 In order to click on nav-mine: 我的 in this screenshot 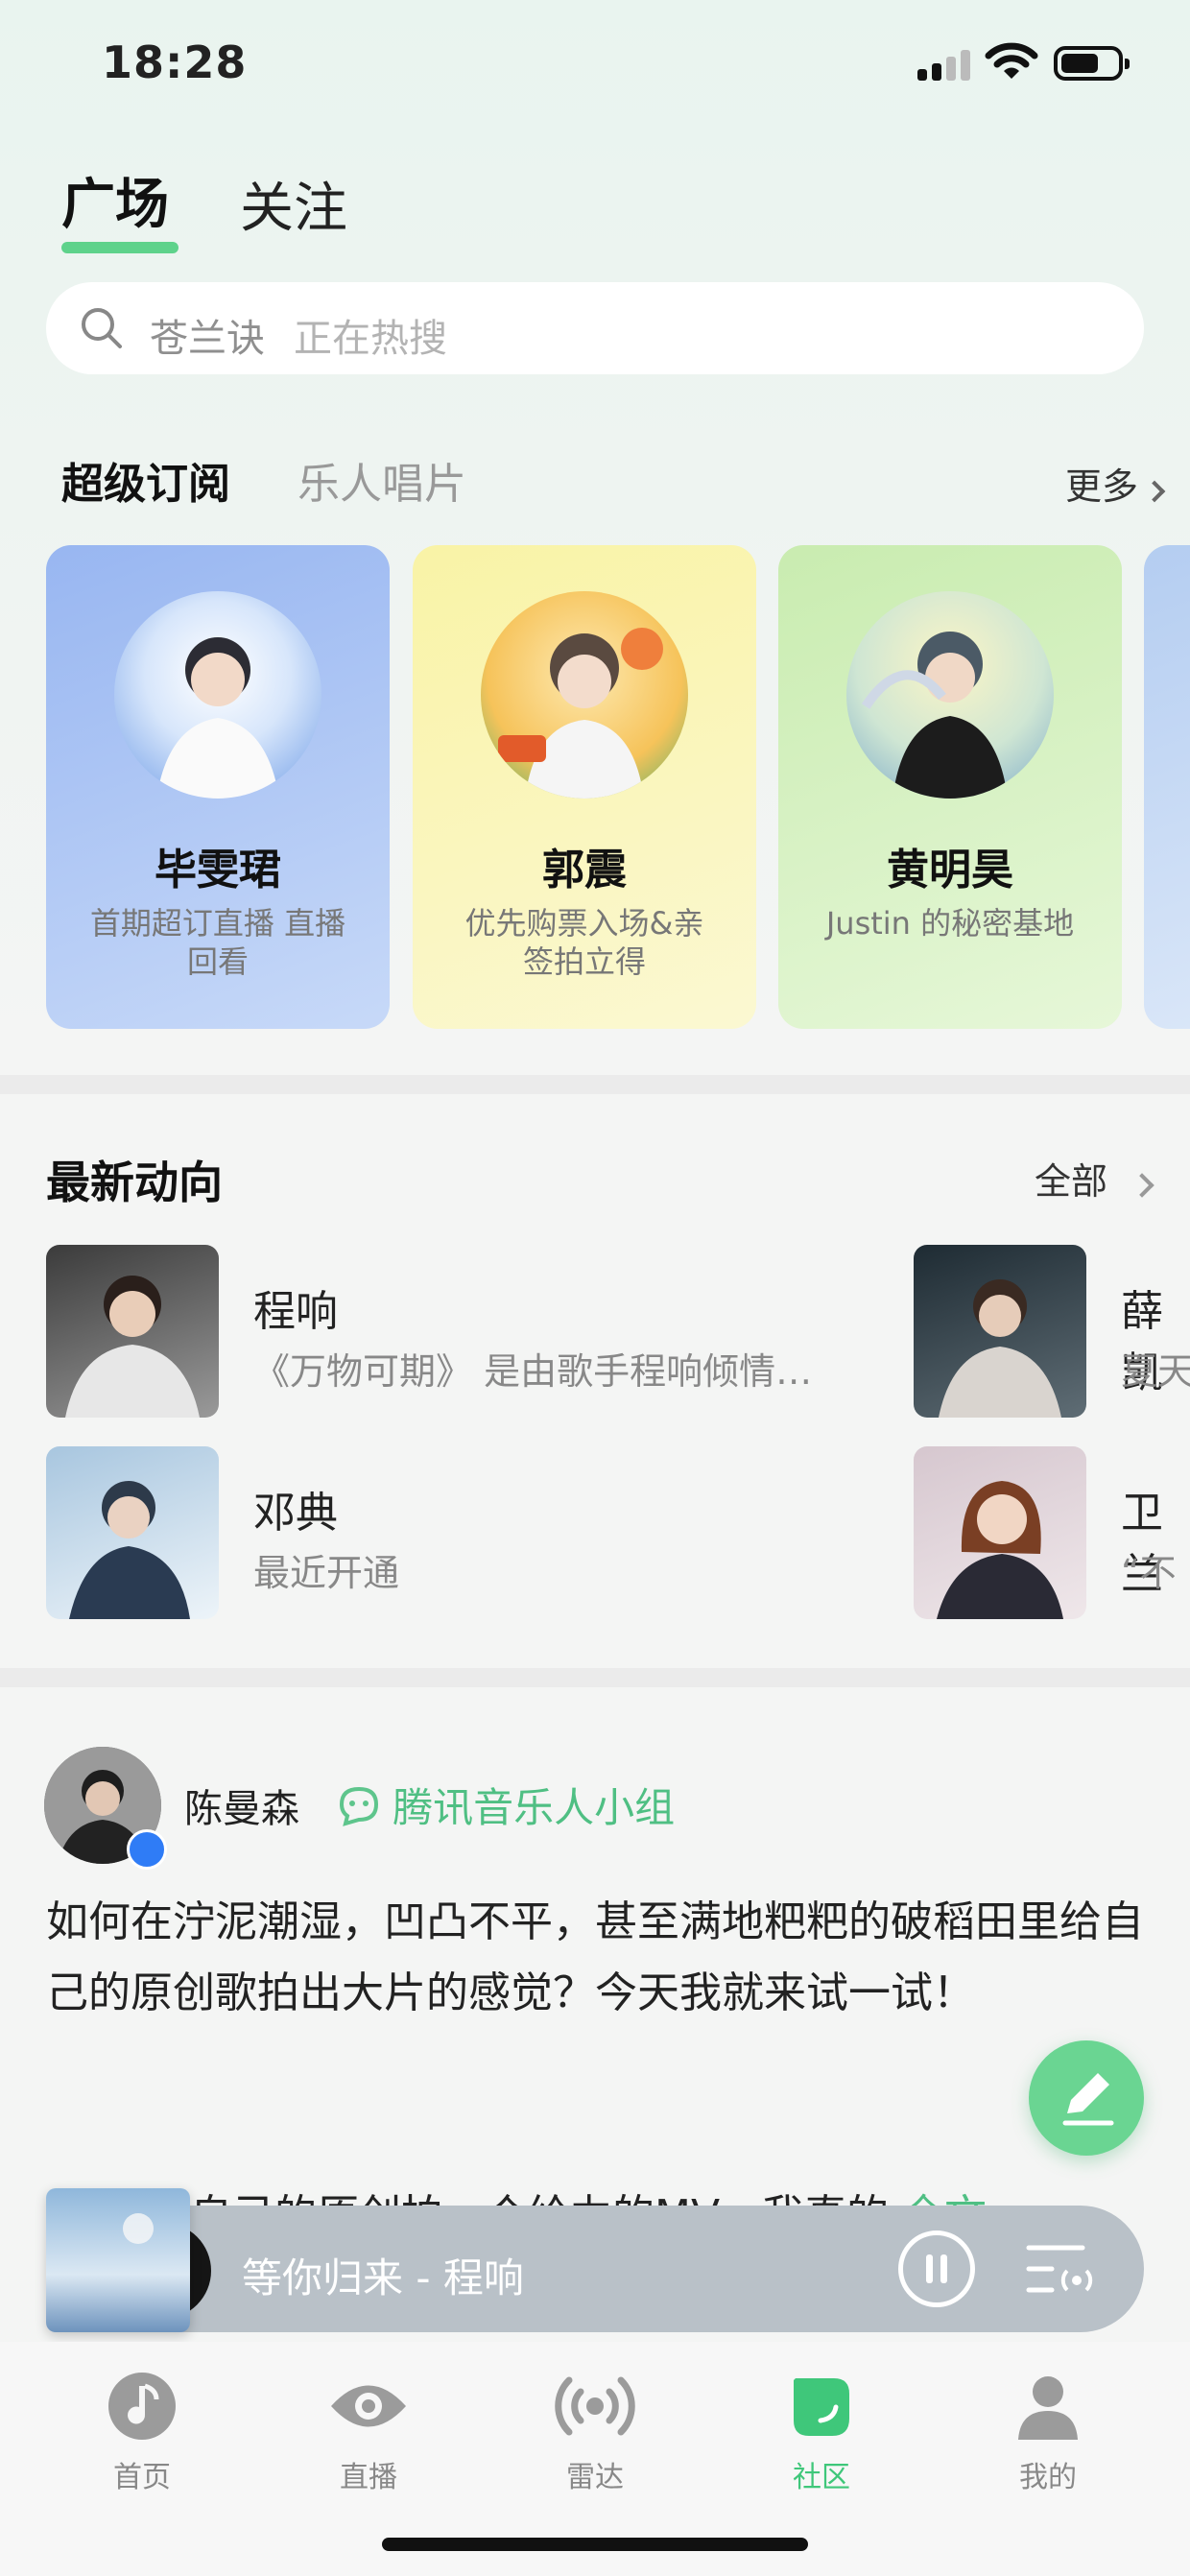, I will do `click(1048, 2433)`.